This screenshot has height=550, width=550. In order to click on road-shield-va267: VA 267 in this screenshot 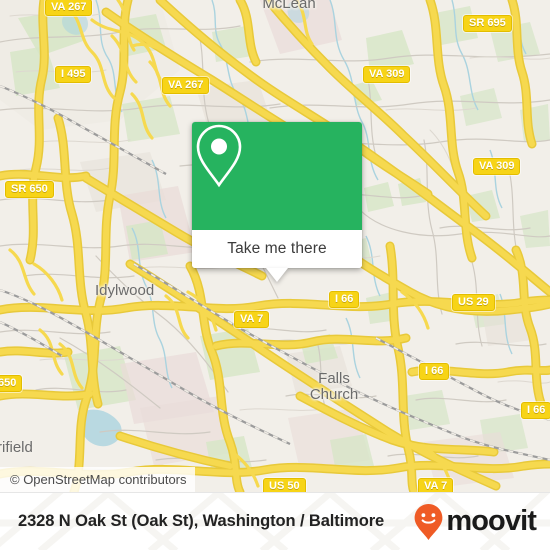, I will do `click(186, 85)`.